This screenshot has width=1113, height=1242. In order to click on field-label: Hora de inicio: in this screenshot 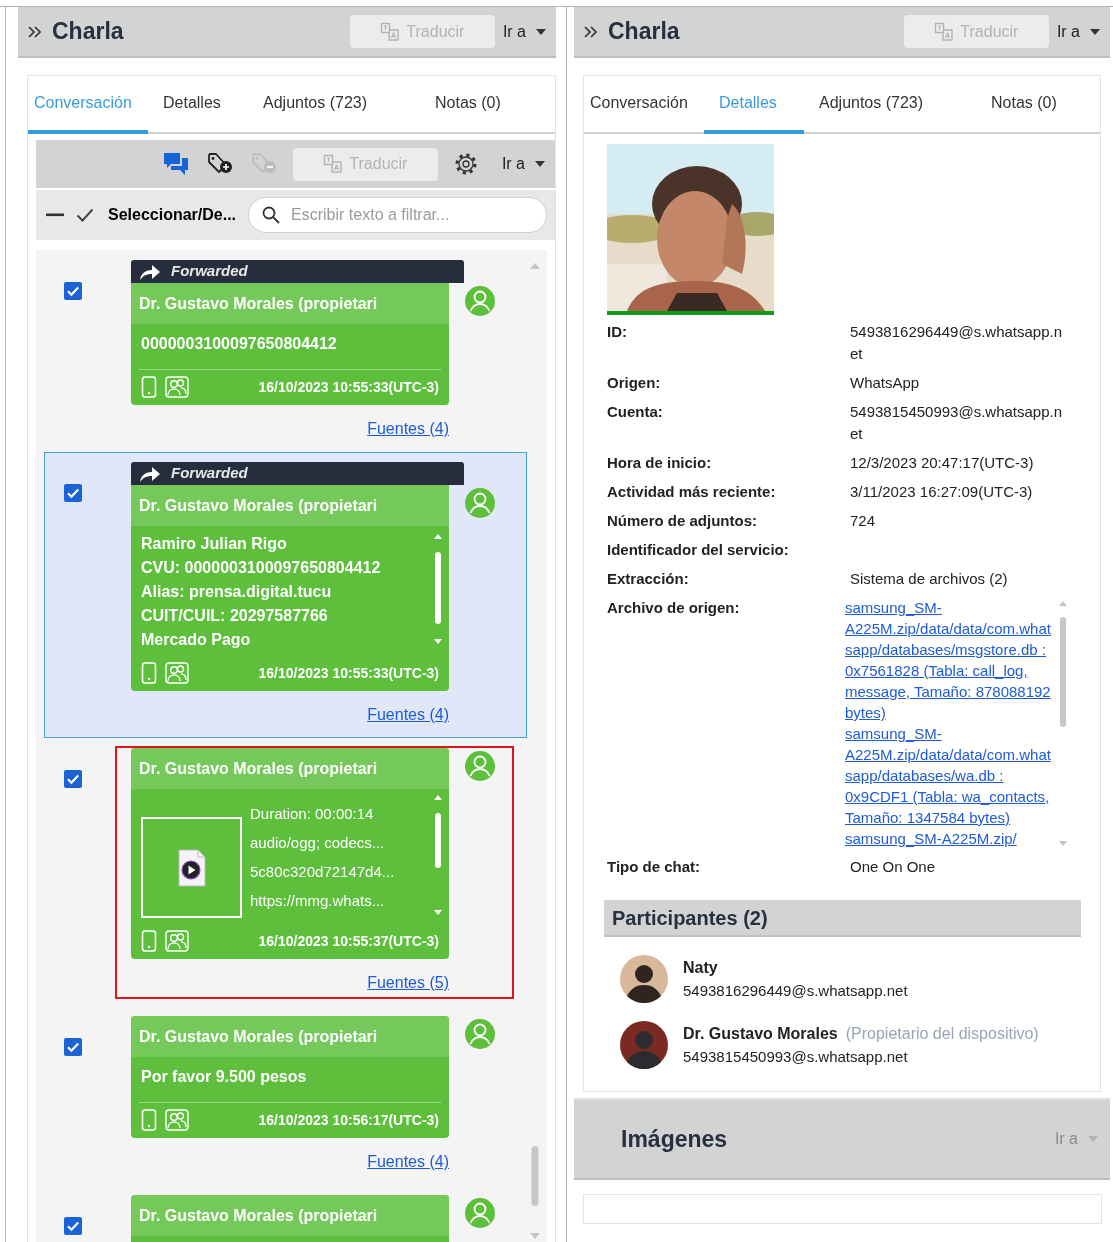, I will do `click(660, 463)`.